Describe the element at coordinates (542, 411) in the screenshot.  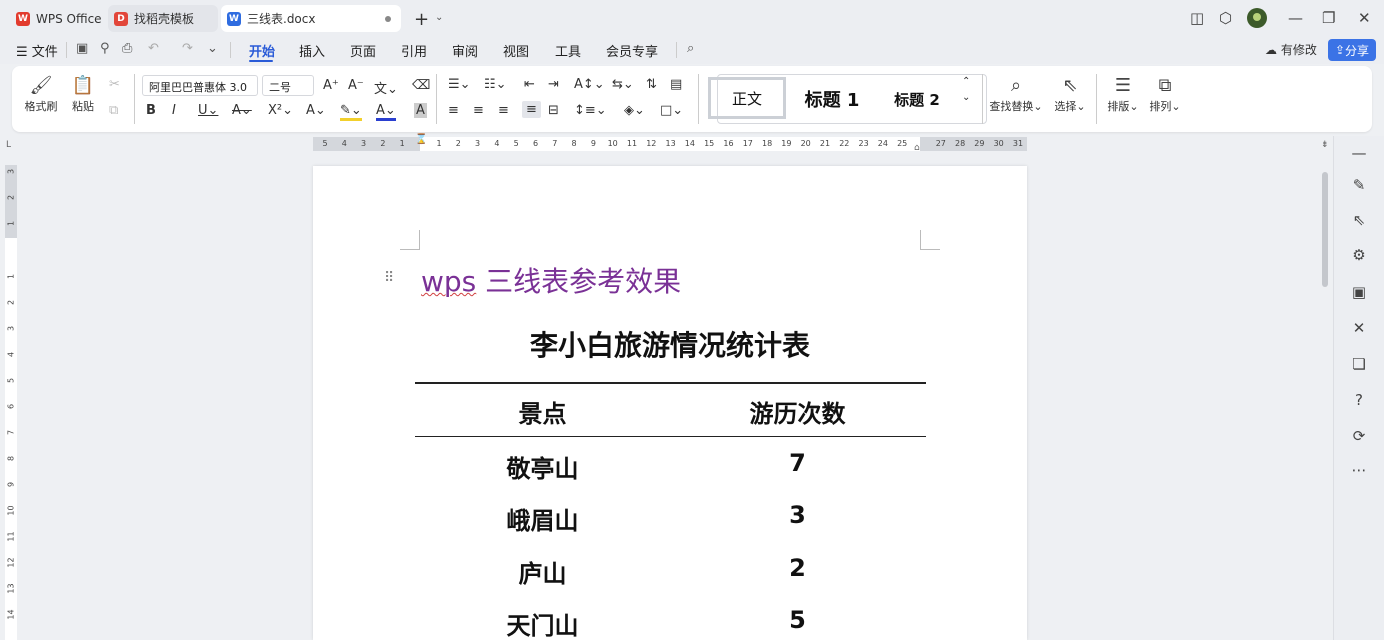
I see `table-header-cell: 景点` at that location.